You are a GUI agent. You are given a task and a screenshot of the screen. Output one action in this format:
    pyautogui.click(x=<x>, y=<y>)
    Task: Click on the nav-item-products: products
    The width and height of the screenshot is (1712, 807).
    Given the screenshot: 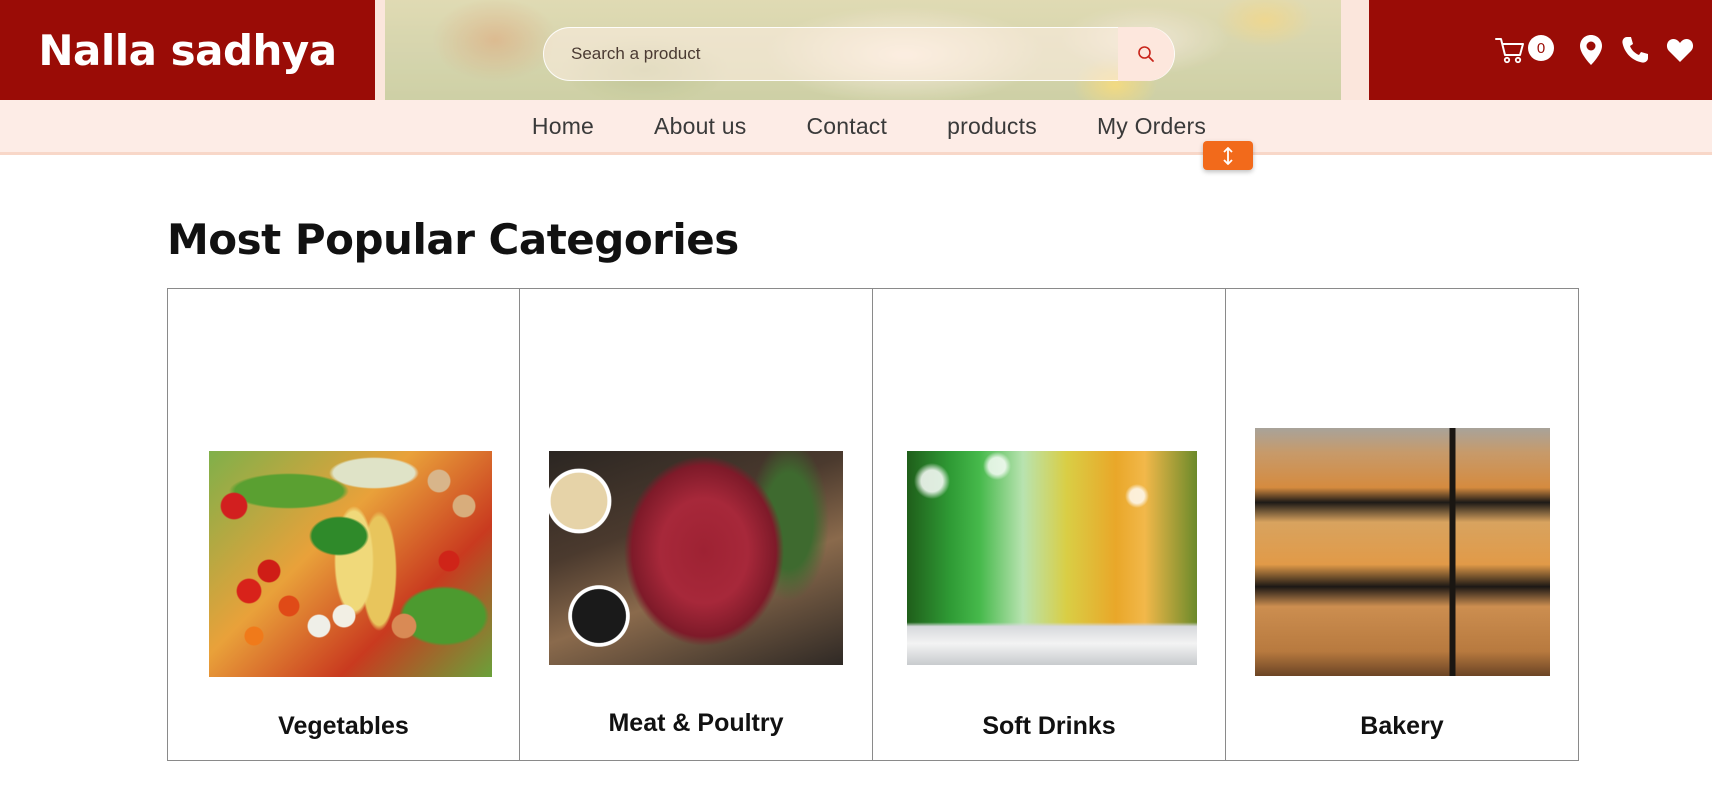 What is the action you would take?
    pyautogui.click(x=992, y=126)
    